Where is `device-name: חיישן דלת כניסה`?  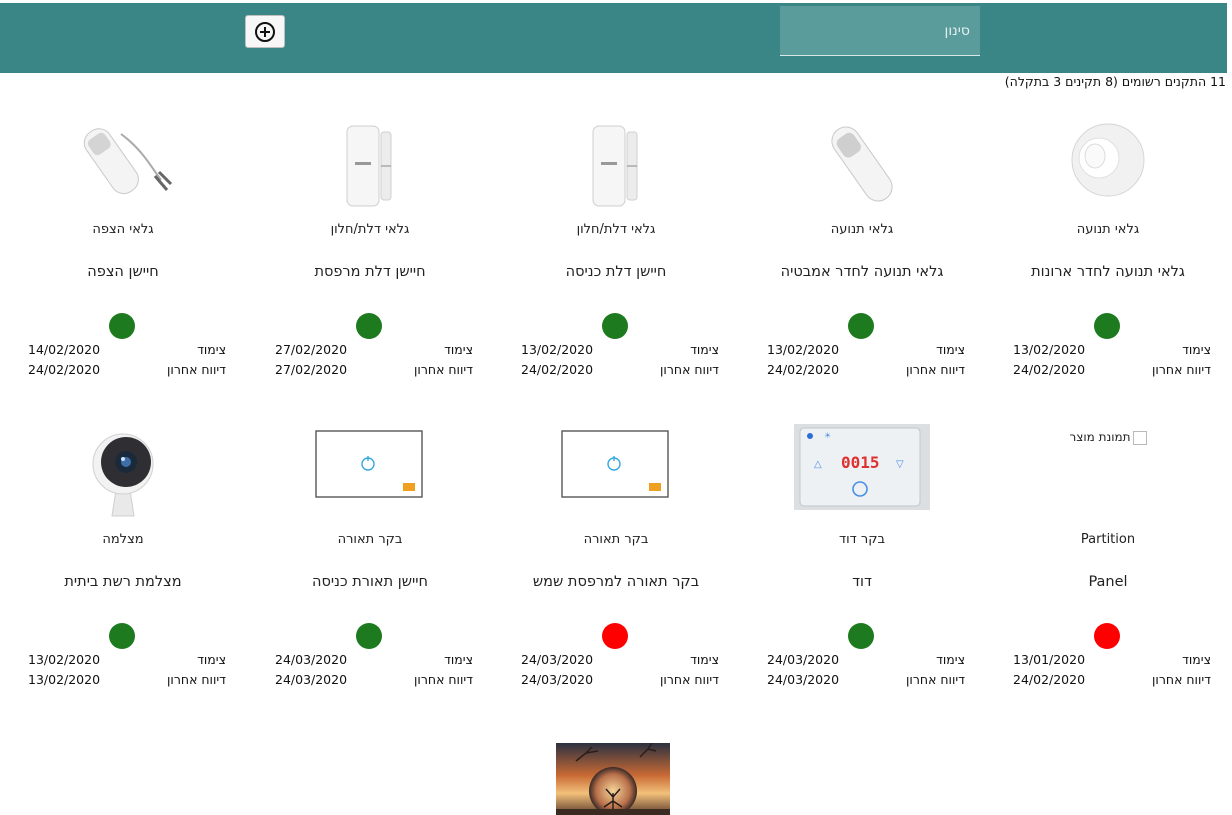 device-name: חיישן דלת כניסה is located at coordinates (616, 272).